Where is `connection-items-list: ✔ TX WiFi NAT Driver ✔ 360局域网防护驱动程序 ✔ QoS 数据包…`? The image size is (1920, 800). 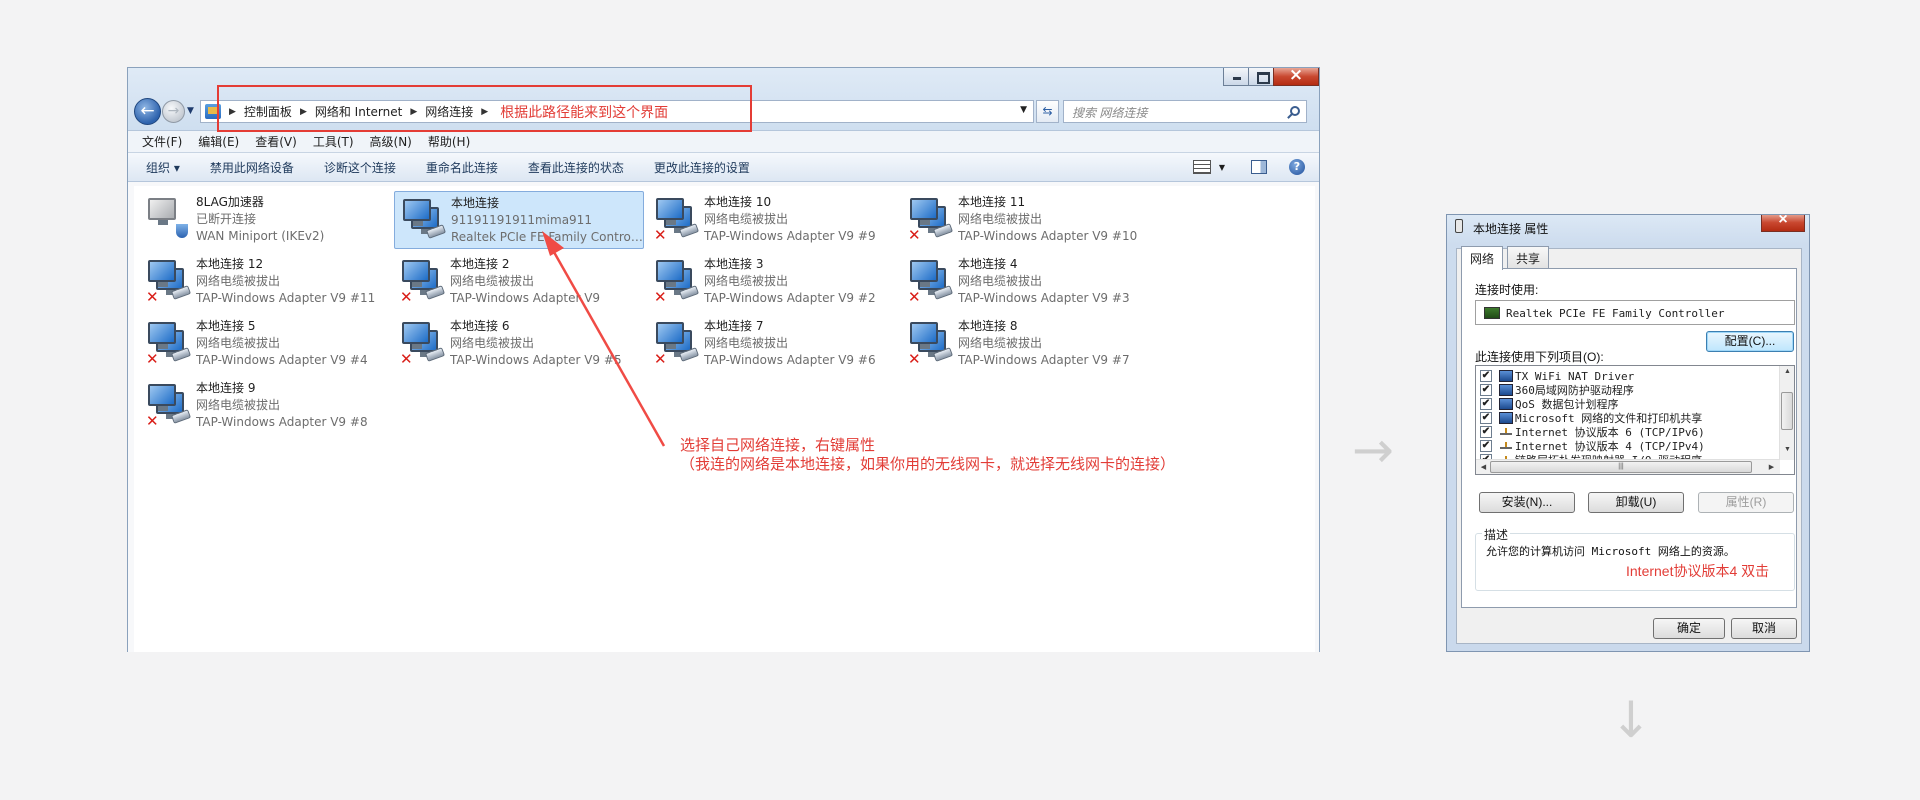
connection-items-list: ✔ TX WiFi NAT Driver ✔ 360局域网防护驱动程序 ✔ QoS 数据包… is located at coordinates (1635, 420).